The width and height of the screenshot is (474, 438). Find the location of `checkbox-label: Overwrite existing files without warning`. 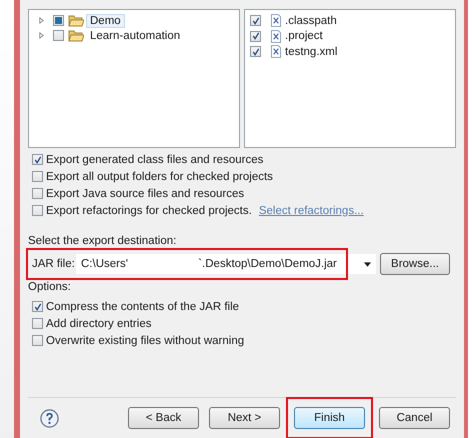

checkbox-label: Overwrite existing files without warning is located at coordinates (145, 340).